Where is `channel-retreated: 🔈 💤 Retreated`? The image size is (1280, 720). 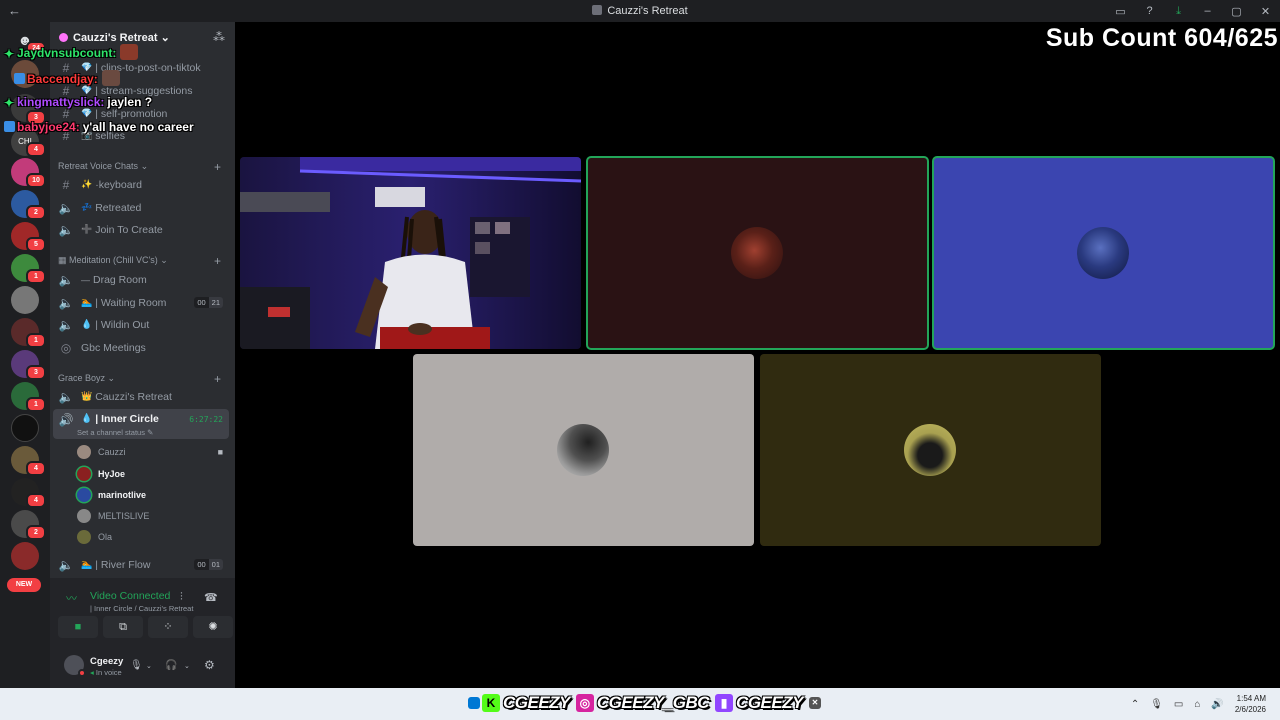 channel-retreated: 🔈 💤 Retreated is located at coordinates (141, 207).